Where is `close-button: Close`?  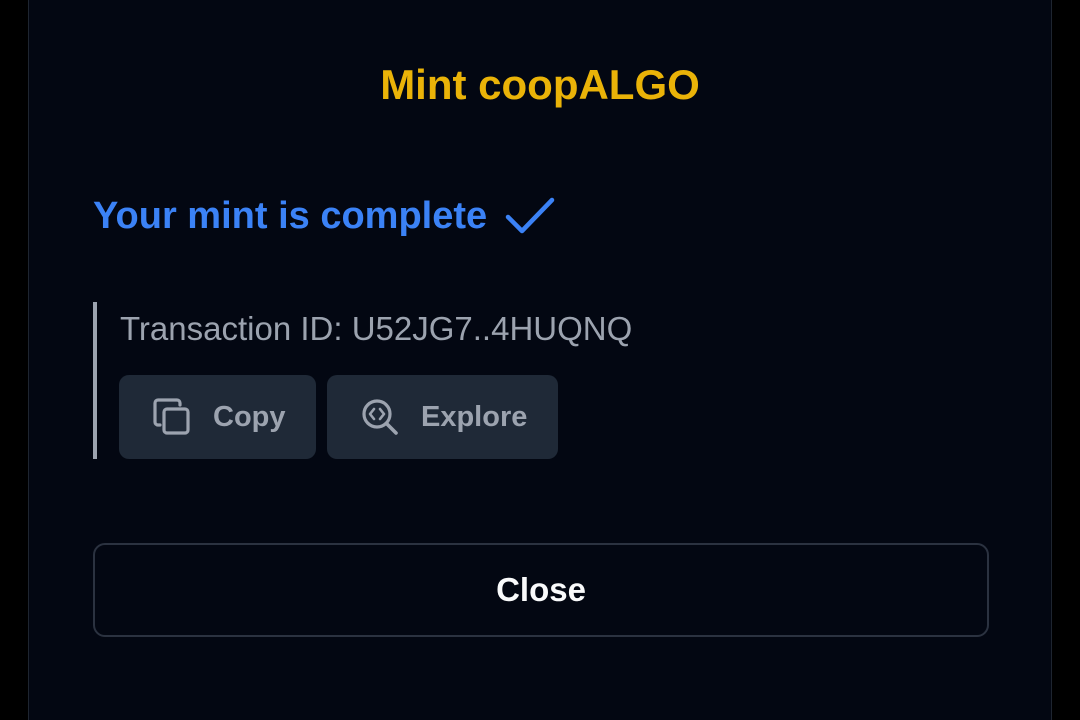
close-button: Close is located at coordinates (541, 590).